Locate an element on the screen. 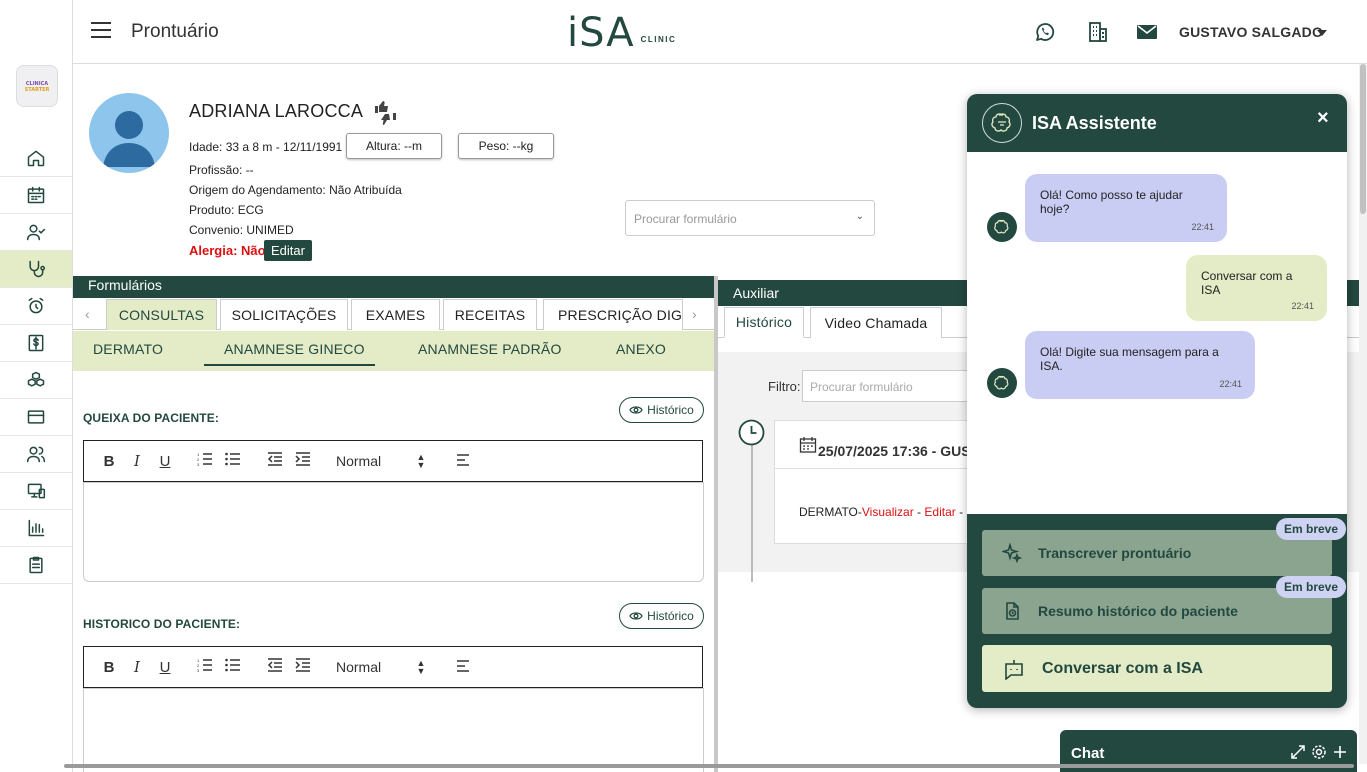 Image resolution: width=1367 pixels, height=772 pixels. form-search-placeholder: Procurar formulário is located at coordinates (685, 219).